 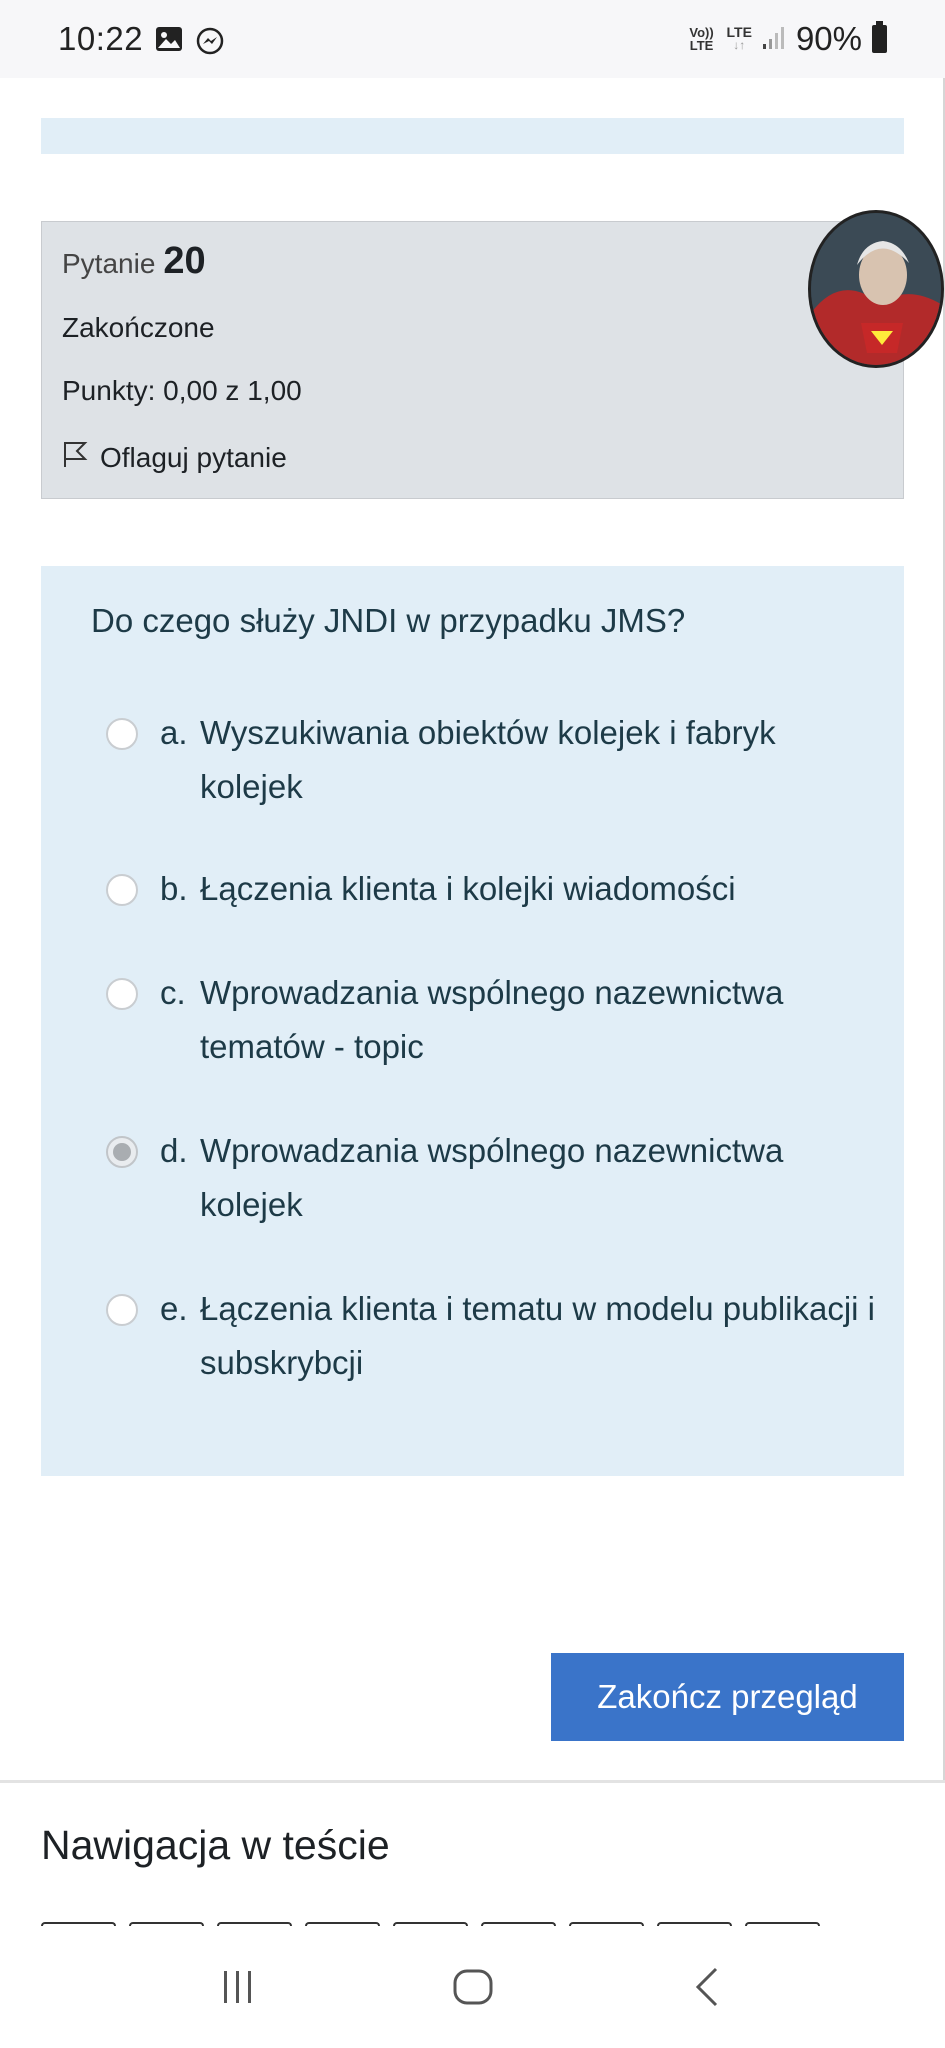 What do you see at coordinates (879, 37) in the screenshot?
I see `battery-icon` at bounding box center [879, 37].